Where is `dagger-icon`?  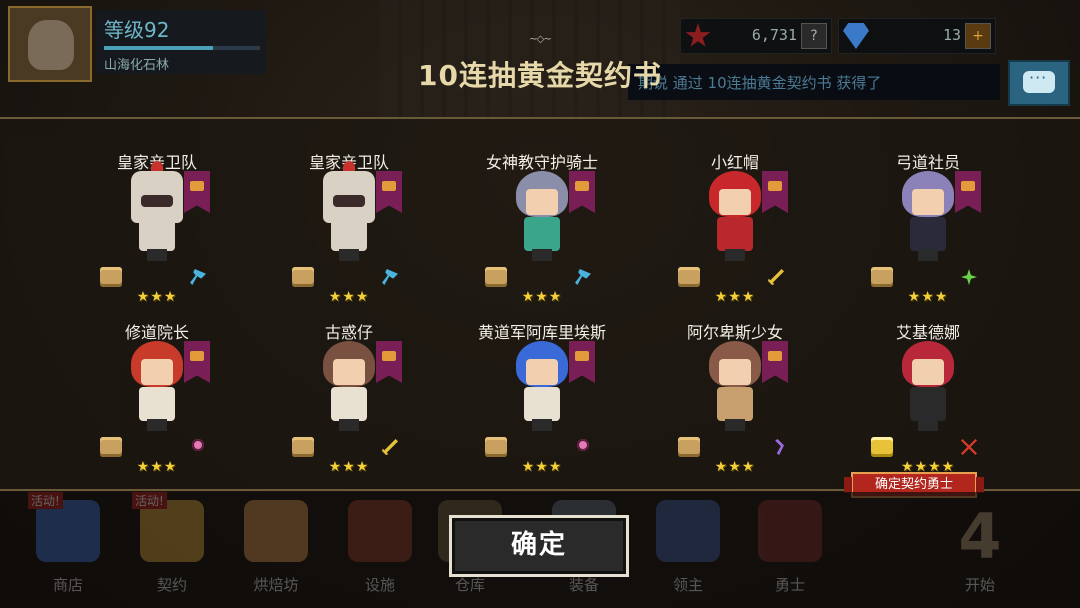 dagger-icon is located at coordinates (969, 447).